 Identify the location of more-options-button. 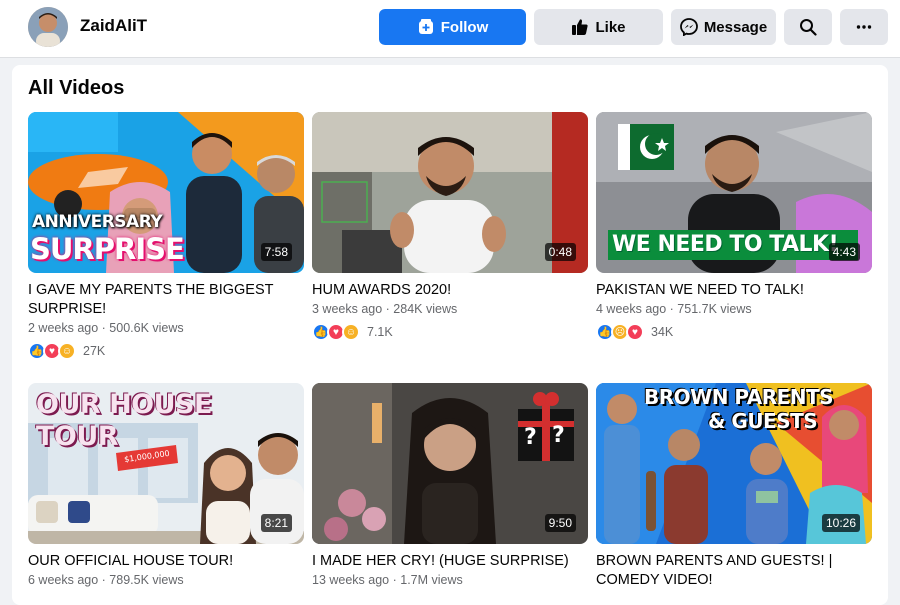
(864, 27).